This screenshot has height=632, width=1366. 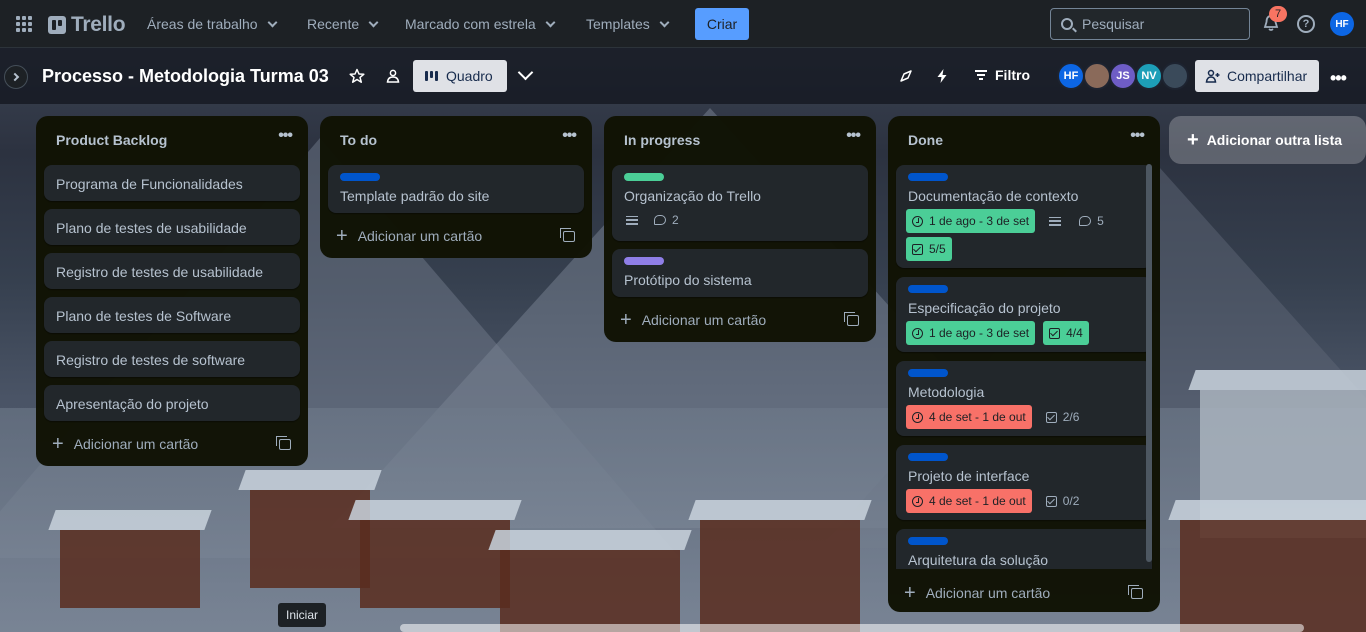 What do you see at coordinates (1024, 398) in the screenshot?
I see `card: Metodologia 4 de set - 1 de out 2/6` at bounding box center [1024, 398].